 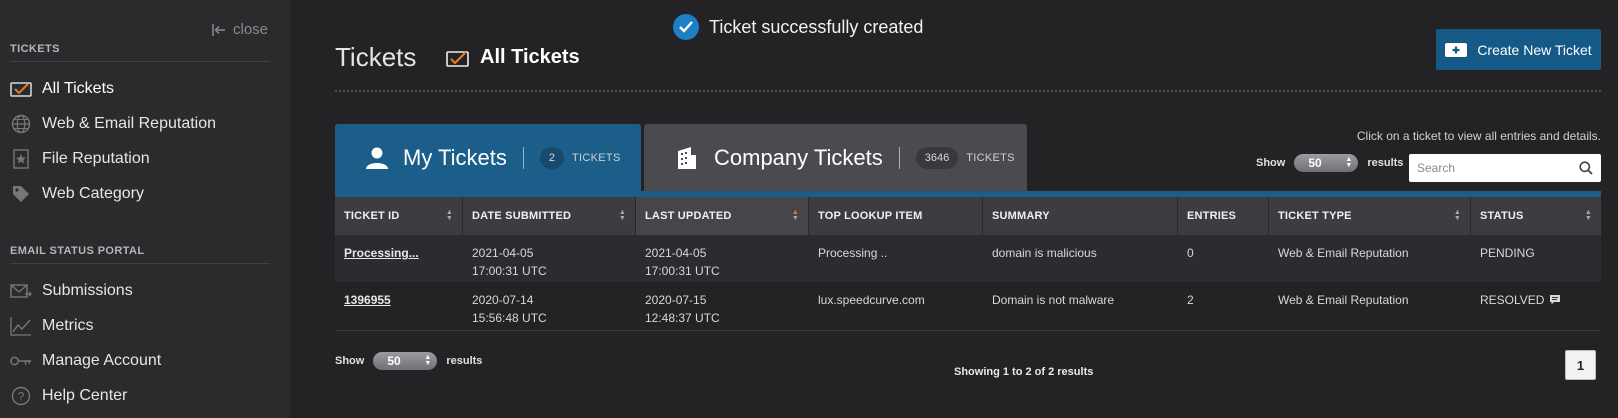 I want to click on column-label: SUMMARY, so click(x=1021, y=216).